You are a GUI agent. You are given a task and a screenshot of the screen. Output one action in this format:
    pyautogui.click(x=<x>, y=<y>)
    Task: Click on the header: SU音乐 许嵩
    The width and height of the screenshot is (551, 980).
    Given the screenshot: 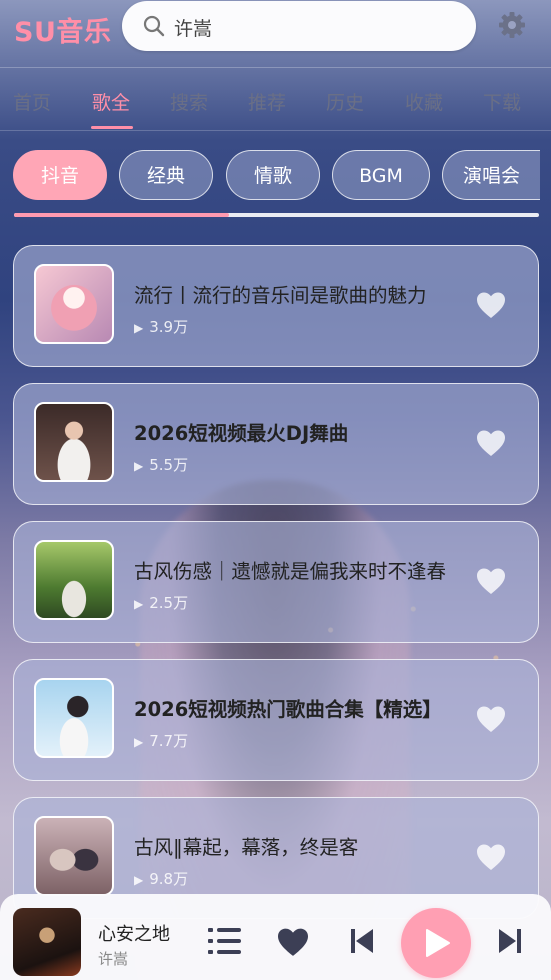 What is the action you would take?
    pyautogui.click(x=275, y=33)
    